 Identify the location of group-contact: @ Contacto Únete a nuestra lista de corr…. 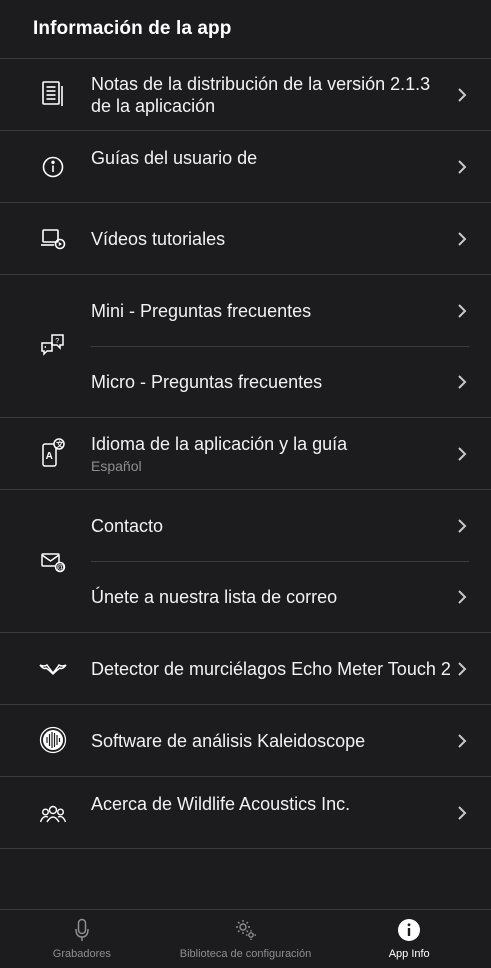
(245, 561).